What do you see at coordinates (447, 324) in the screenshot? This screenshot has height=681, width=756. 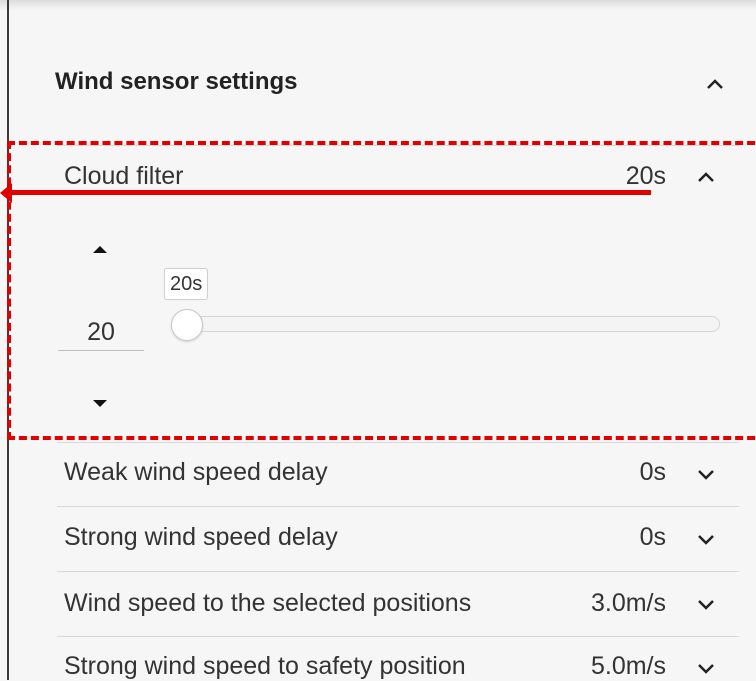 I see `cloud-filter-slider-track` at bounding box center [447, 324].